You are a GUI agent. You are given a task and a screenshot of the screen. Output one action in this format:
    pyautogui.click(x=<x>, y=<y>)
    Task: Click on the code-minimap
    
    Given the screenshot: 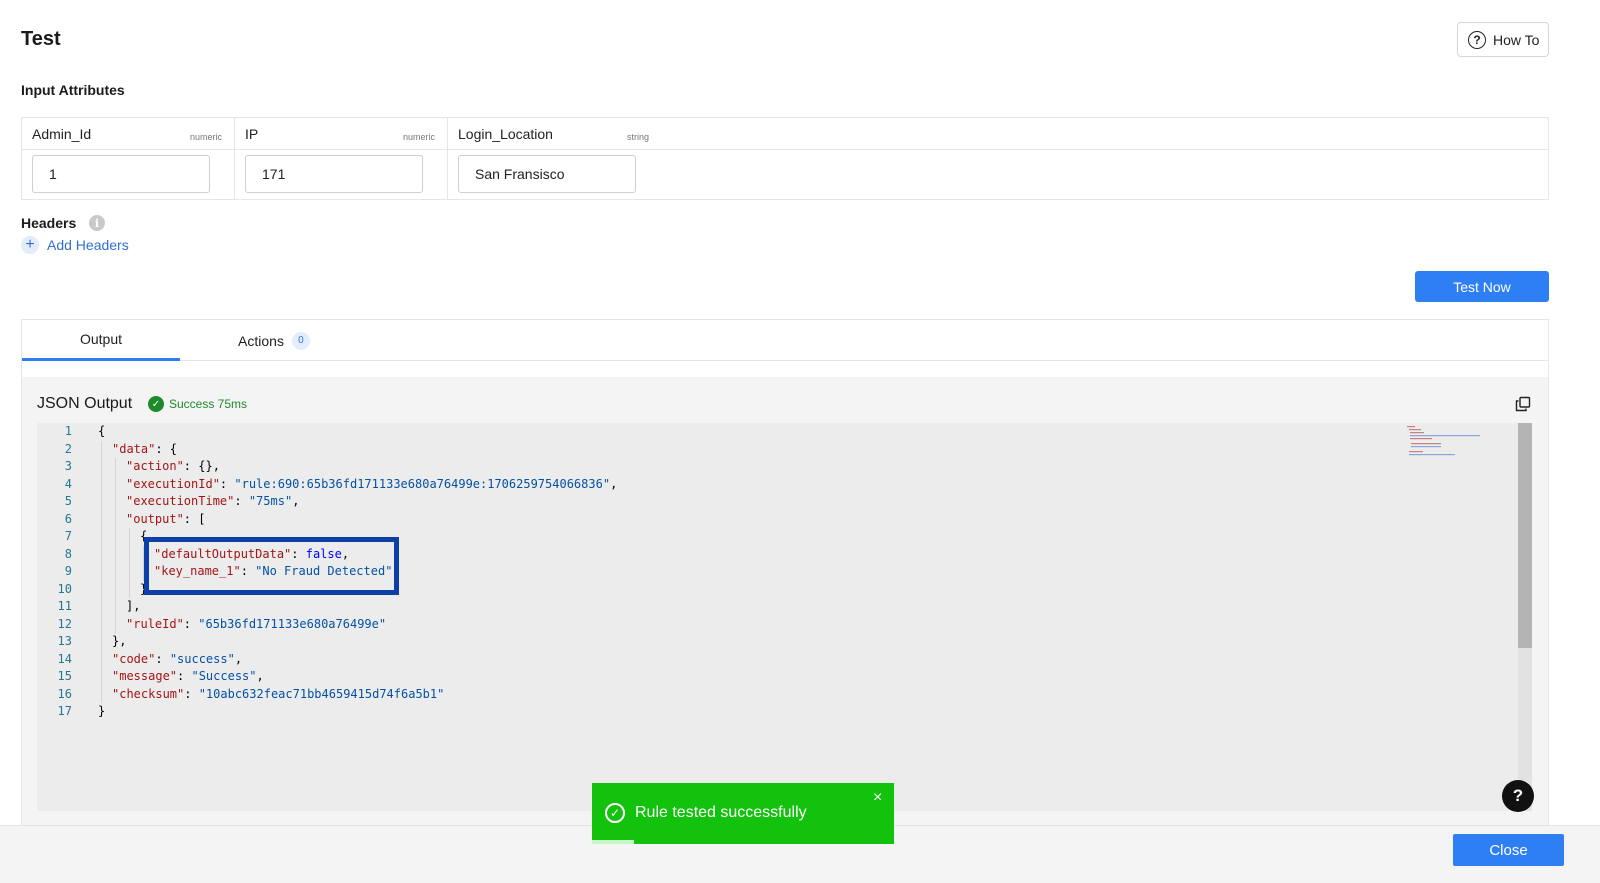 What is the action you would take?
    pyautogui.click(x=1445, y=442)
    